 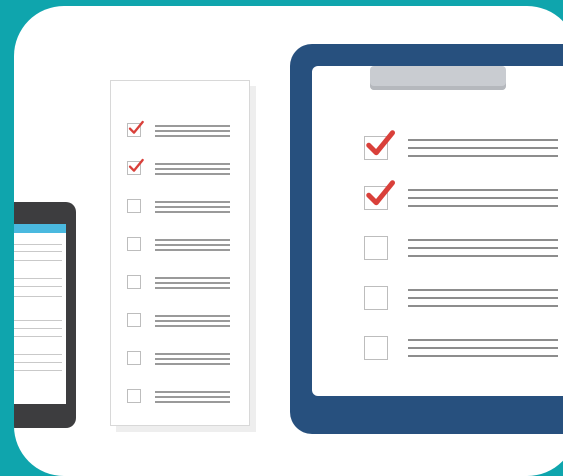 What do you see at coordinates (40, 314) in the screenshot?
I see `tablet-screen` at bounding box center [40, 314].